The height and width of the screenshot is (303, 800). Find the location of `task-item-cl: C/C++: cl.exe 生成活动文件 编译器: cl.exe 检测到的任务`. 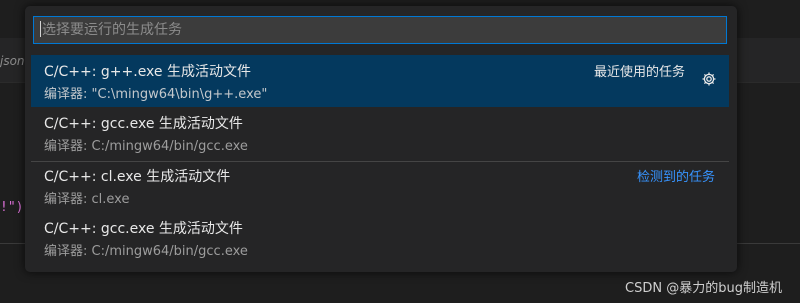

task-item-cl: C/C++: cl.exe 生成活动文件 编译器: cl.exe 检测到的任务 is located at coordinates (380, 186).